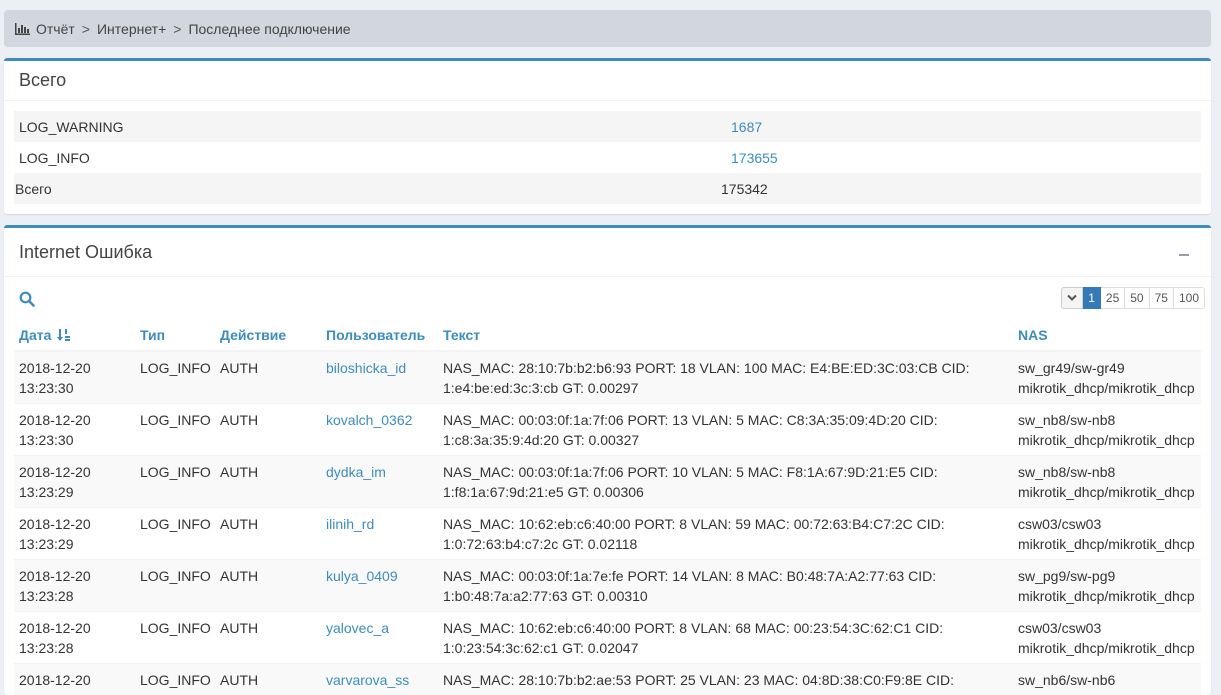 This screenshot has width=1221, height=695. I want to click on user-link: biloshicka_id, so click(366, 368).